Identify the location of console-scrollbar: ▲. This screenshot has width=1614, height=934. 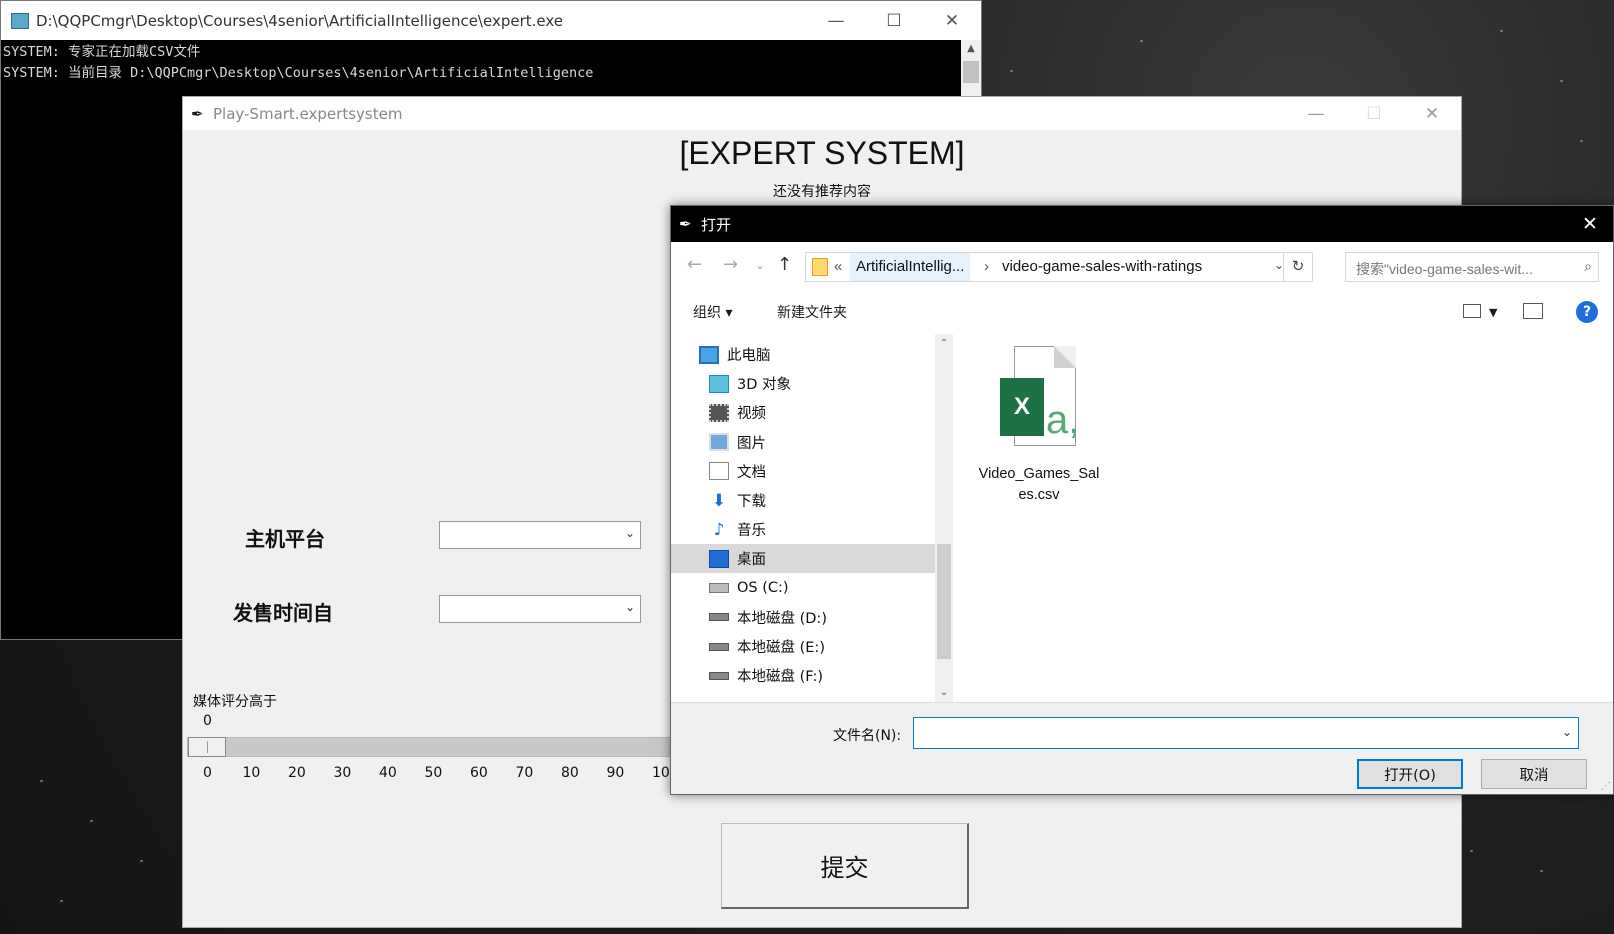
(971, 68).